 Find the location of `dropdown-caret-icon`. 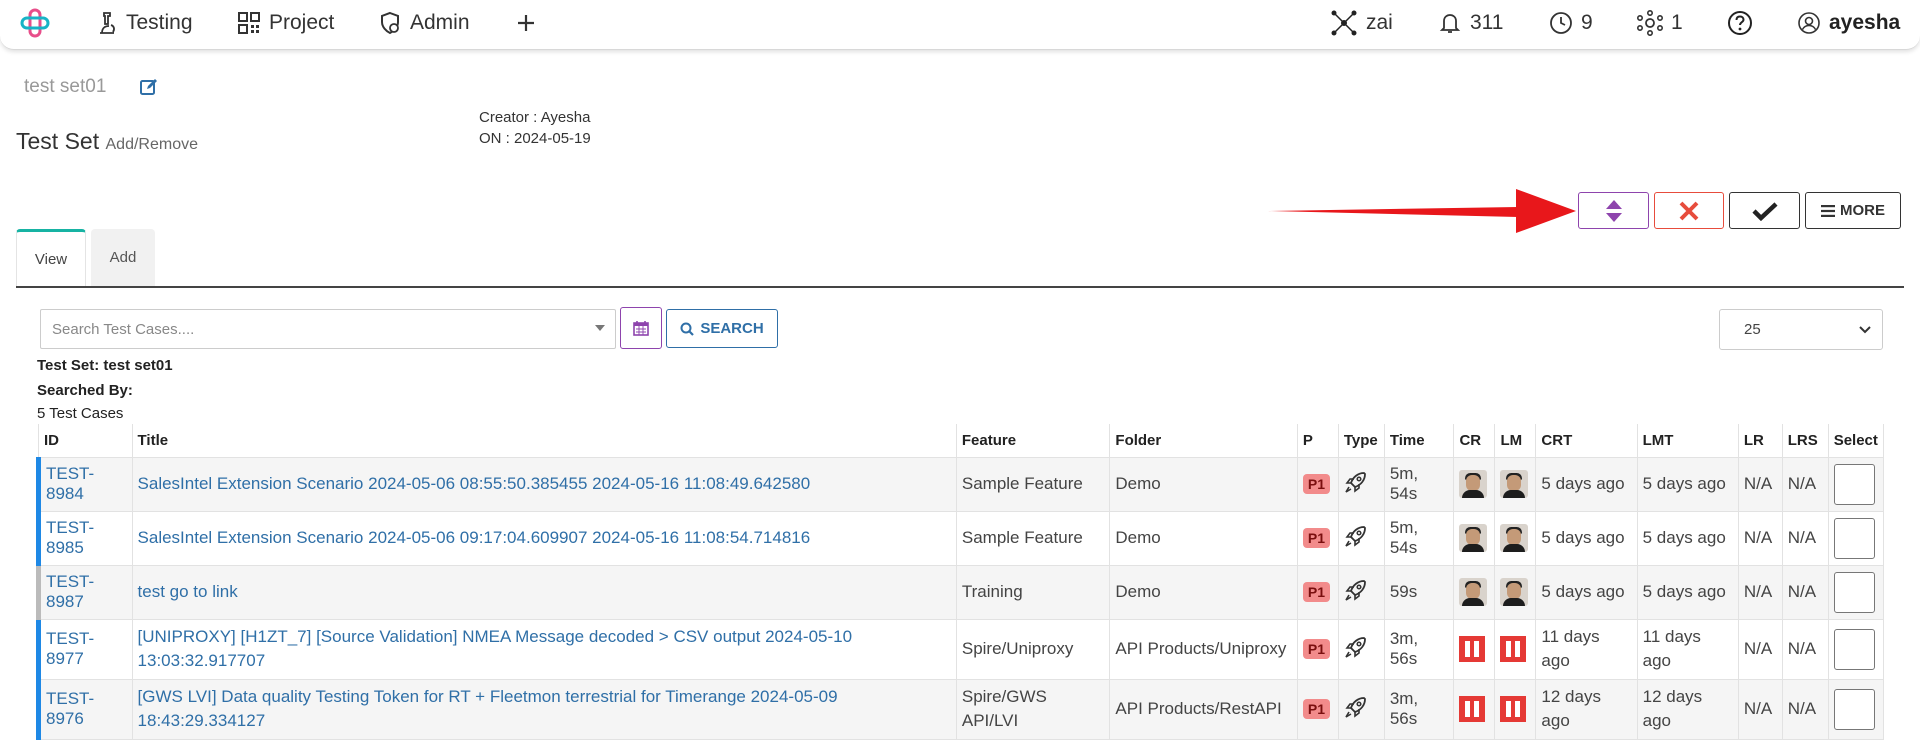

dropdown-caret-icon is located at coordinates (600, 328).